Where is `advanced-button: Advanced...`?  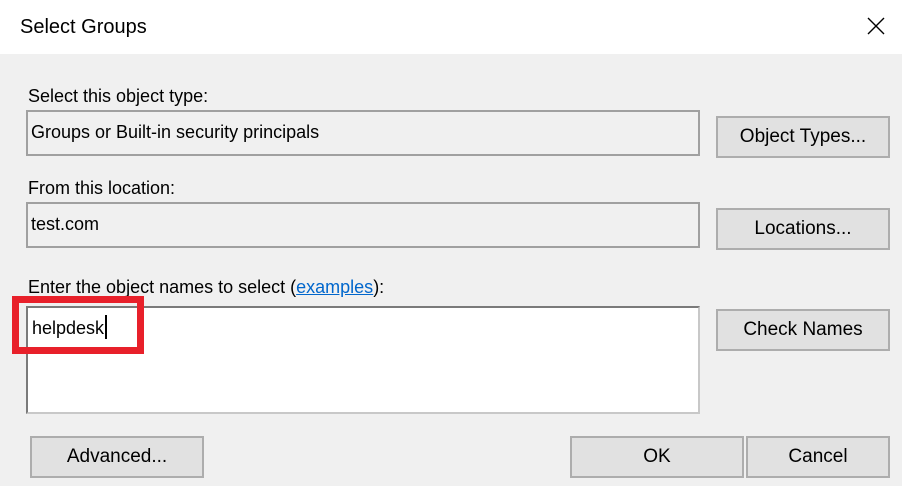
advanced-button: Advanced... is located at coordinates (117, 457).